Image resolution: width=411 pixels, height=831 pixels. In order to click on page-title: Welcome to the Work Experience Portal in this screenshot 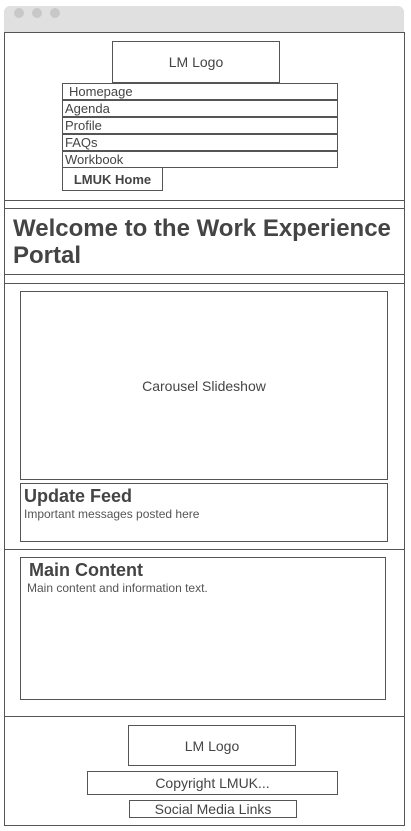, I will do `click(202, 242)`.